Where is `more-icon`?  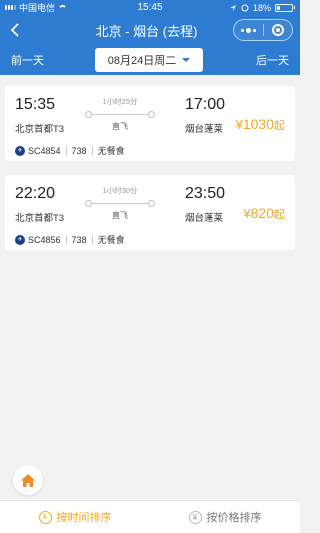
more-icon is located at coordinates (248, 30).